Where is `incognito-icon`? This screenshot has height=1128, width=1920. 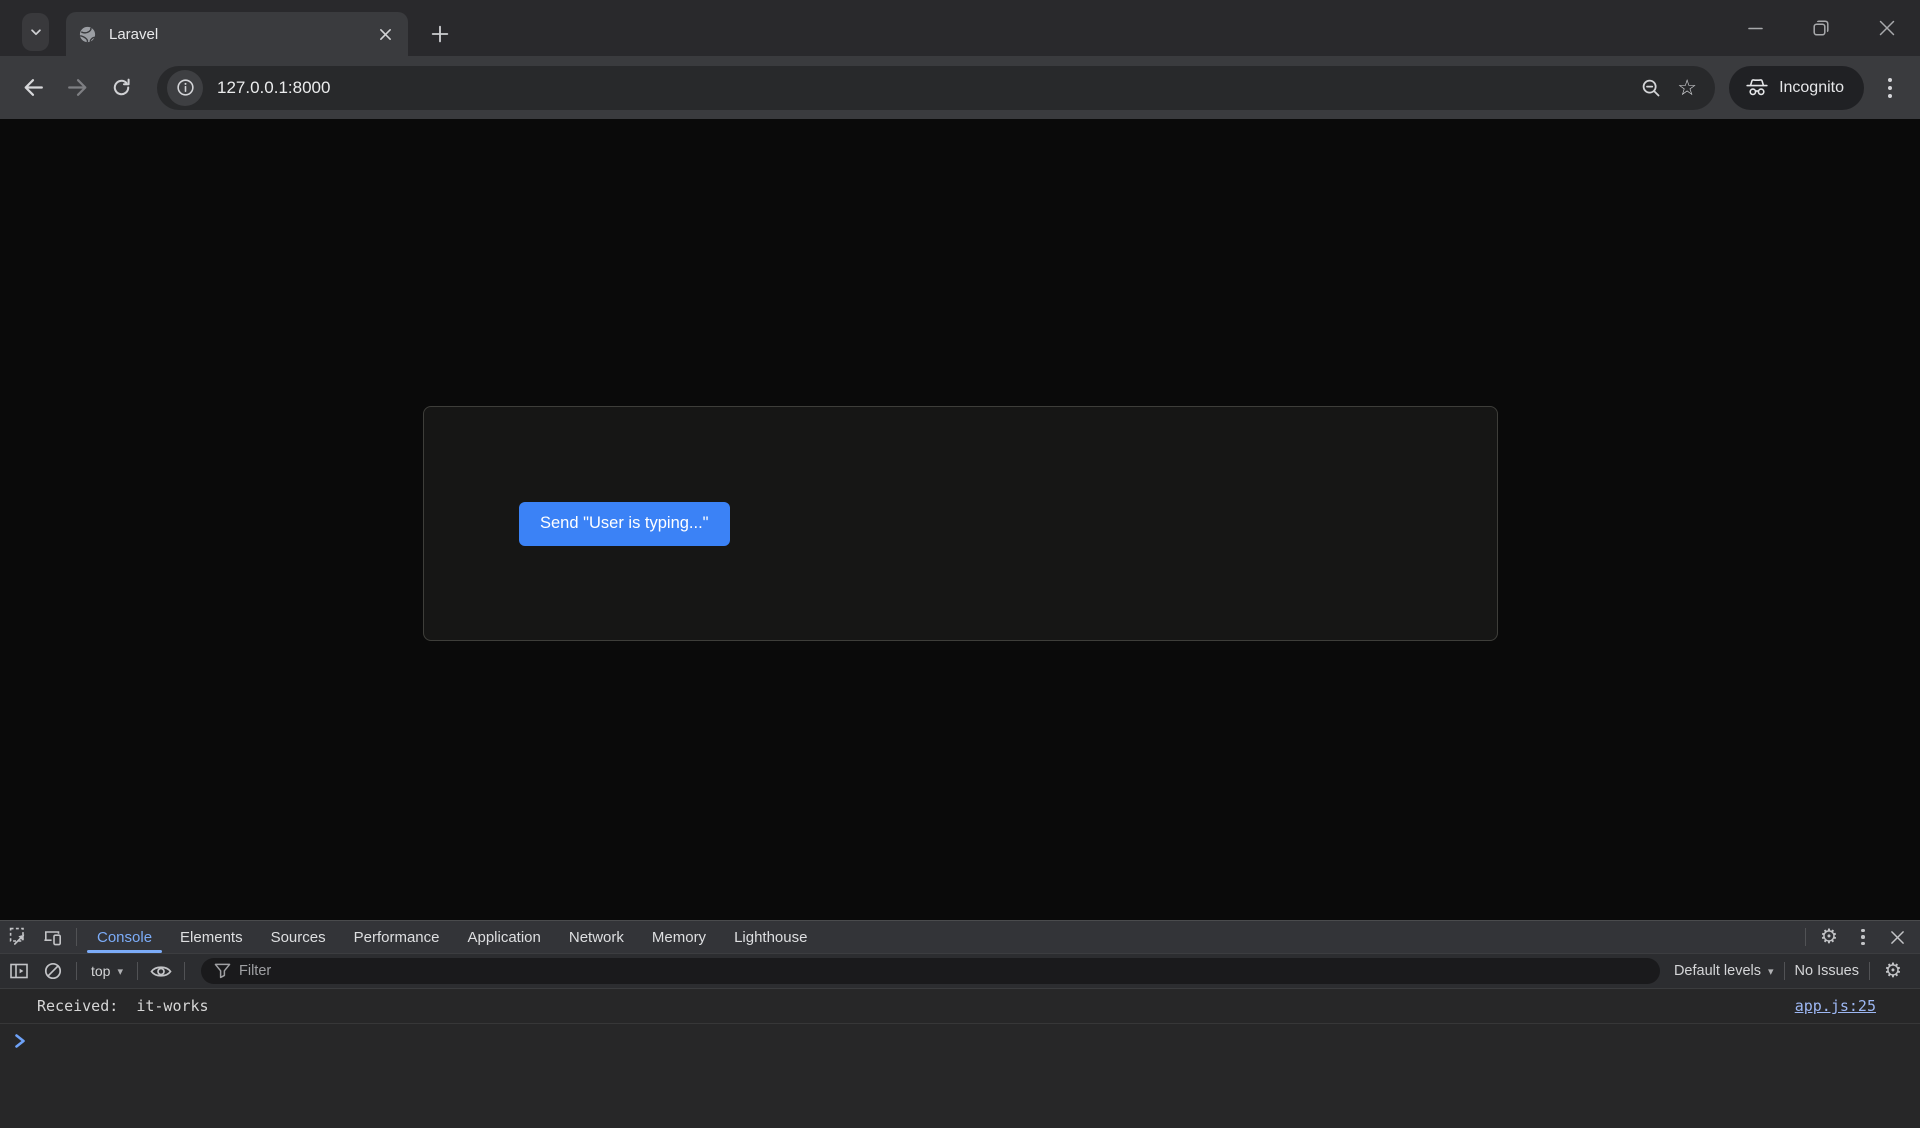 incognito-icon is located at coordinates (1757, 87).